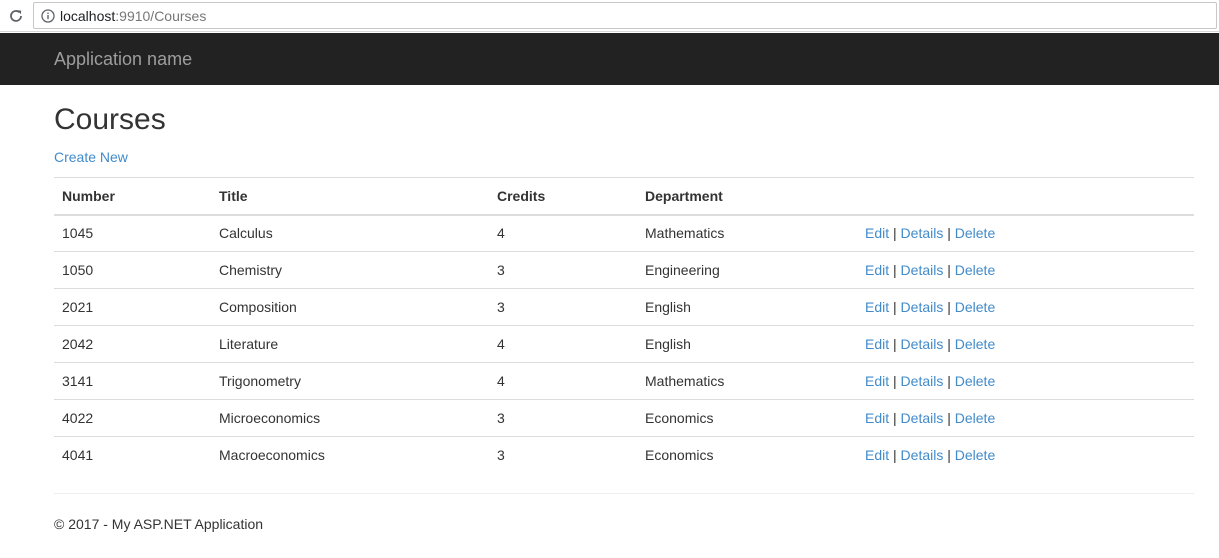 The width and height of the screenshot is (1219, 558). I want to click on cell-title: Microeconomics, so click(350, 418).